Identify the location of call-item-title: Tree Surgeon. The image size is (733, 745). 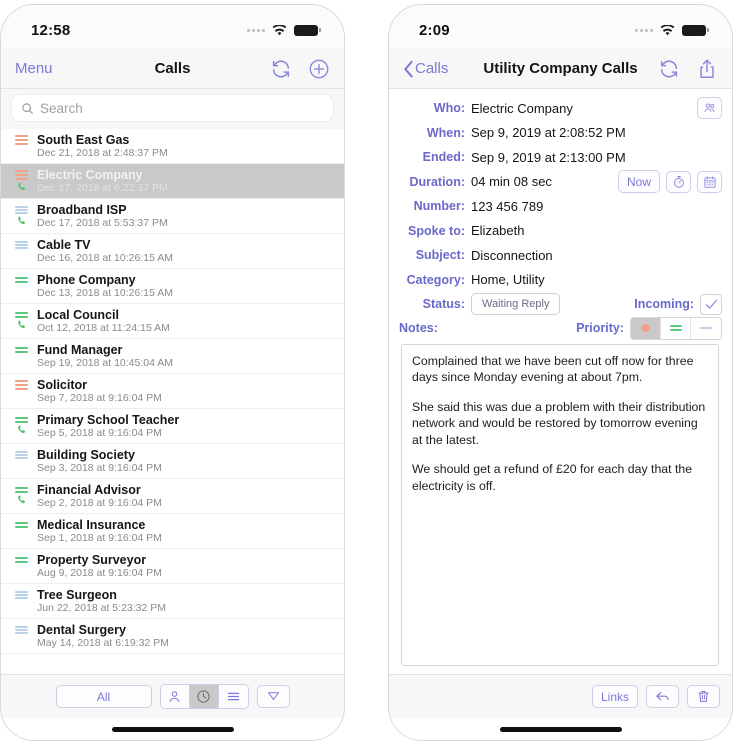
(77, 594).